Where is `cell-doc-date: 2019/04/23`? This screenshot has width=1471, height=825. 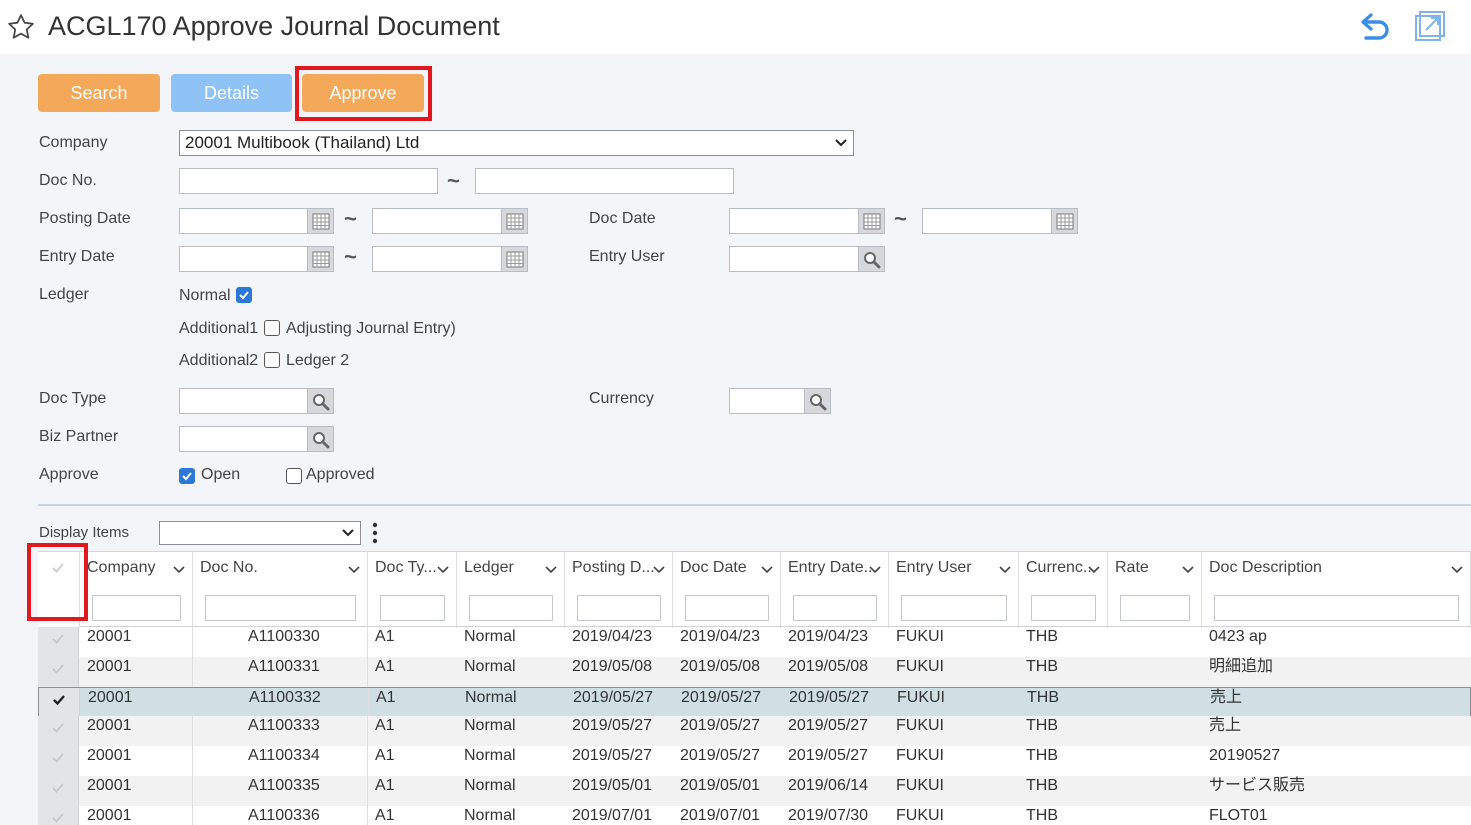
cell-doc-date: 2019/04/23 is located at coordinates (720, 636).